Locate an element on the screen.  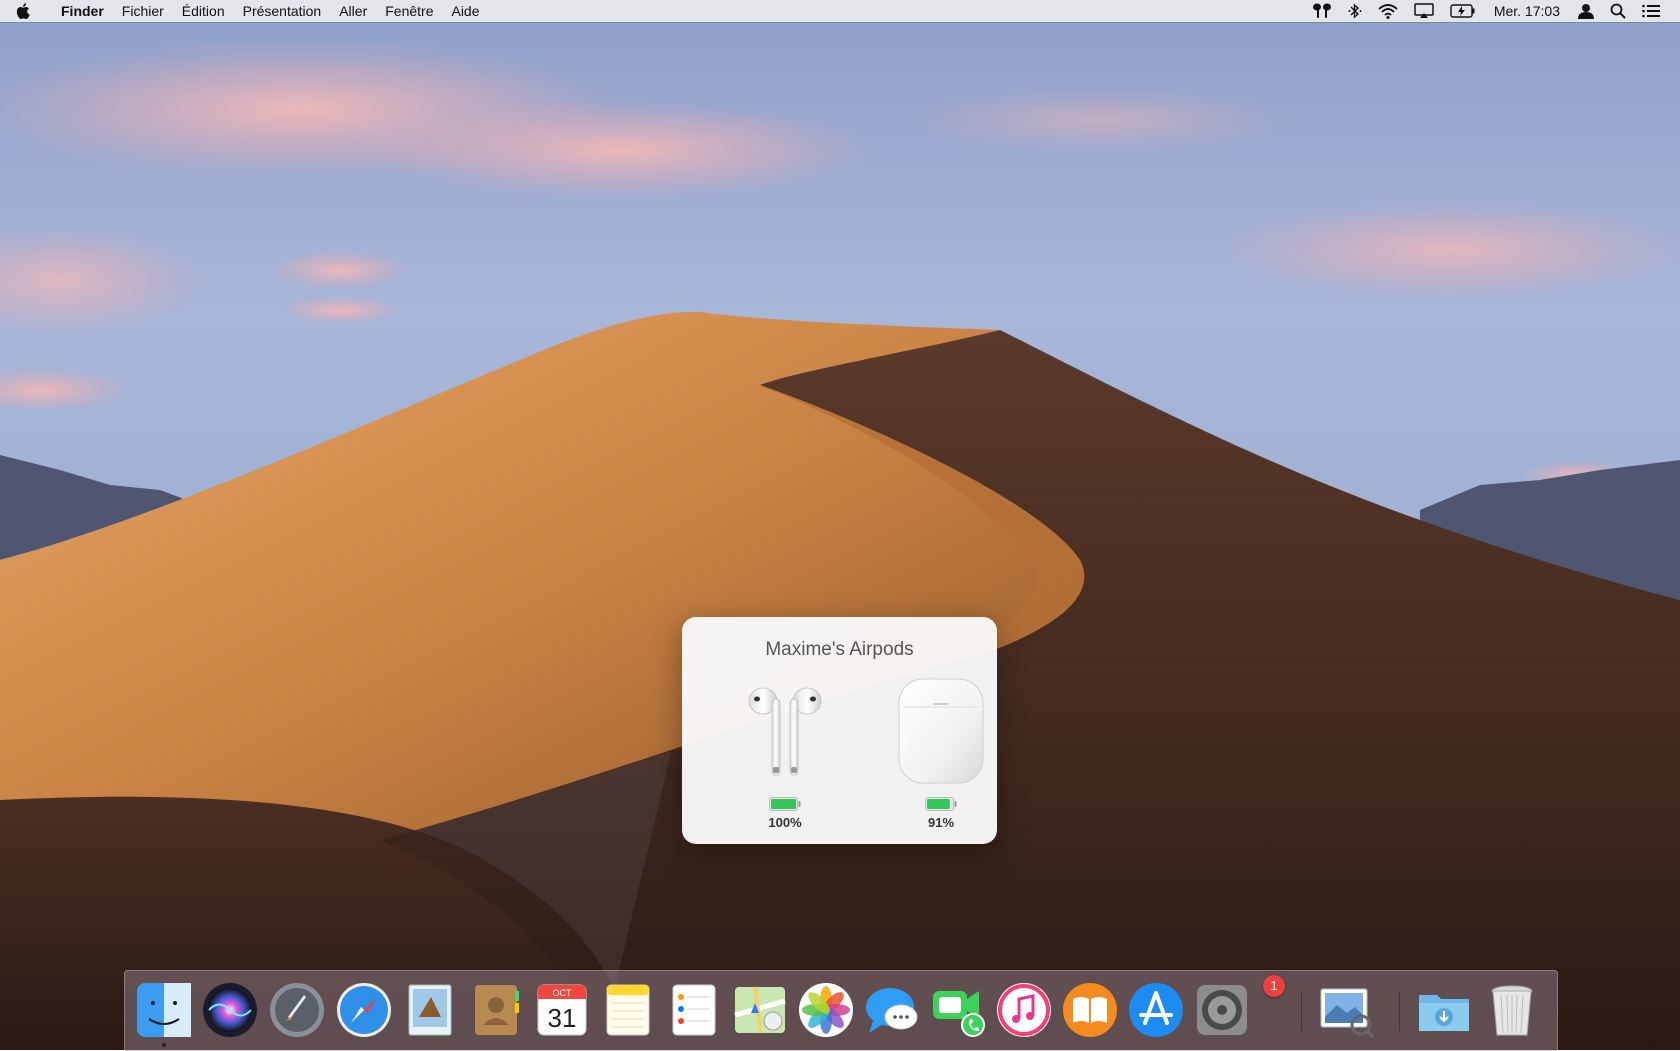
popup-title: Maxime's Airpods is located at coordinates (839, 649).